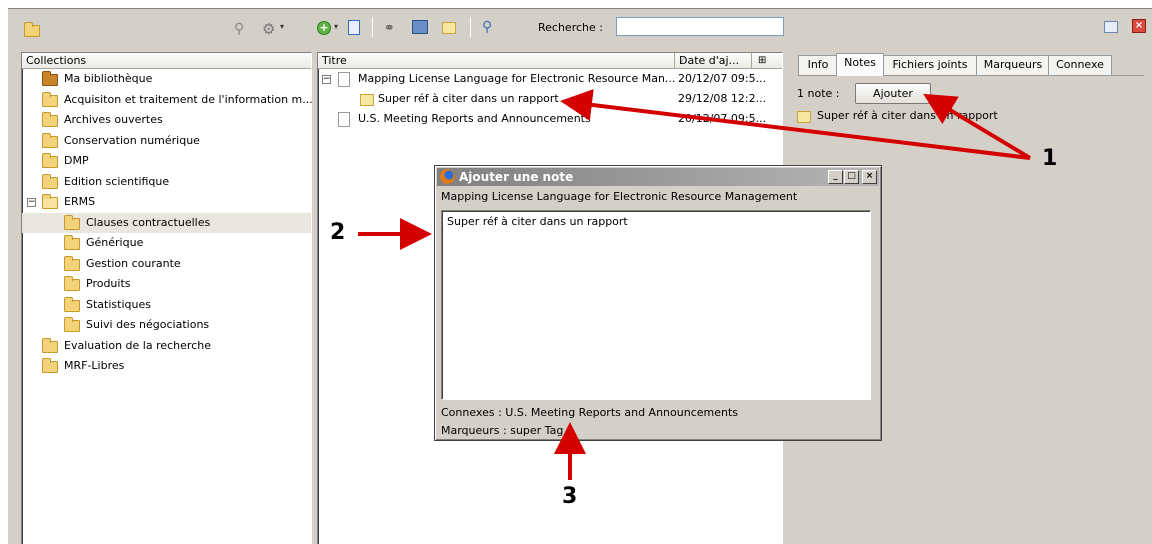  I want to click on note-editor: Super réf à citer dans un rapport, so click(656, 305).